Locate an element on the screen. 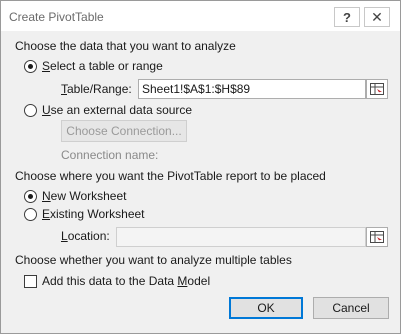 This screenshot has height=334, width=401. table-range-label: Table/Range: is located at coordinates (96, 89).